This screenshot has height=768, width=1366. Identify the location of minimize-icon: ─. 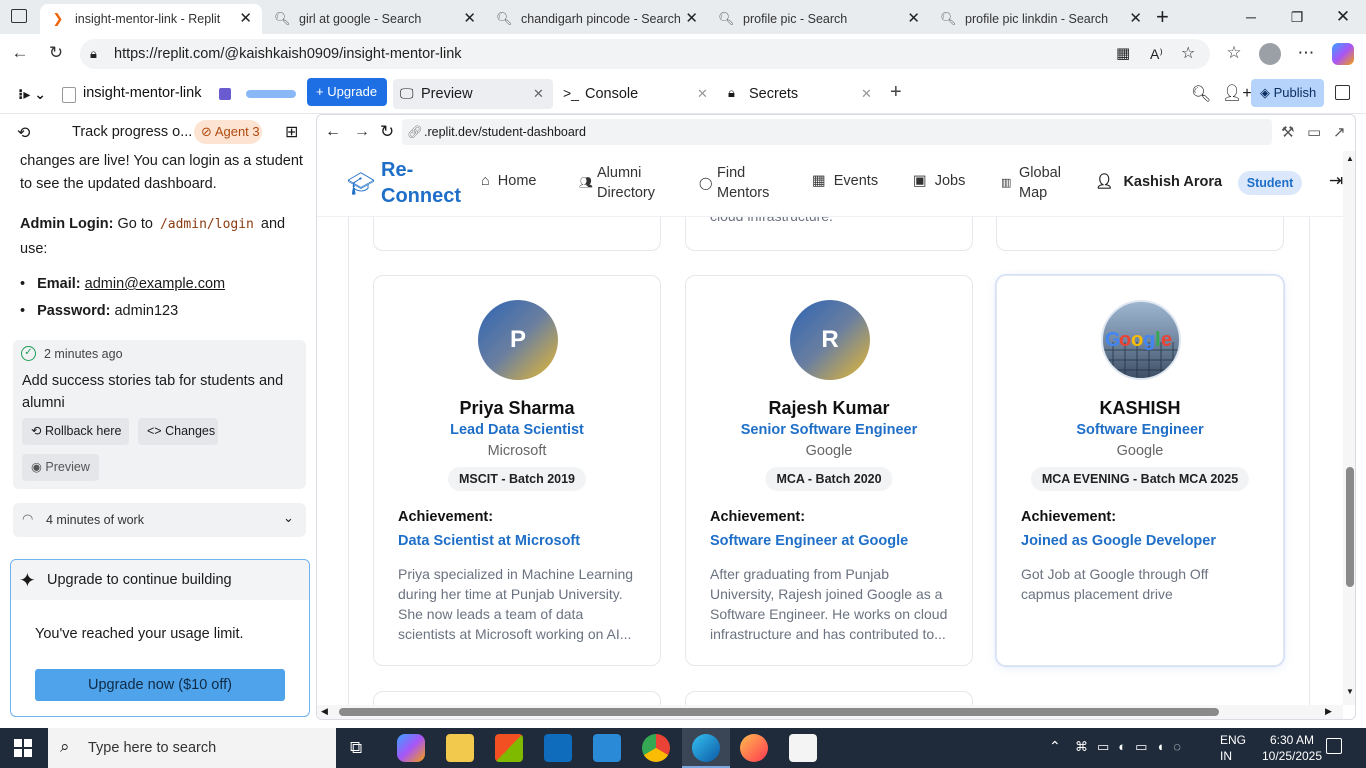
(1251, 17).